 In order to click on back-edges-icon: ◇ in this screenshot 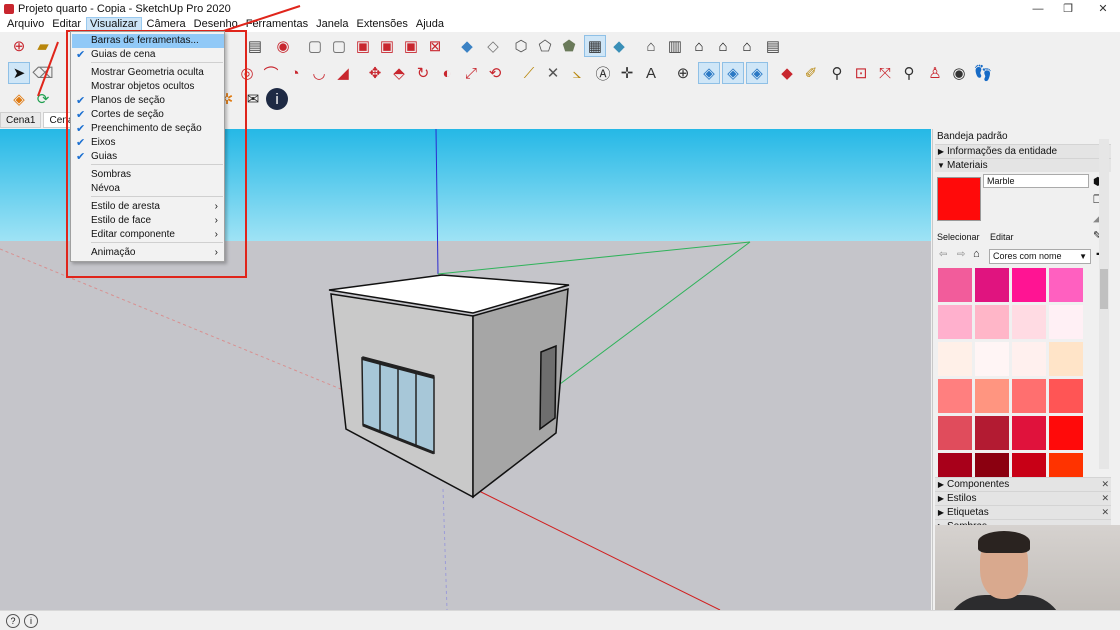, I will do `click(493, 46)`.